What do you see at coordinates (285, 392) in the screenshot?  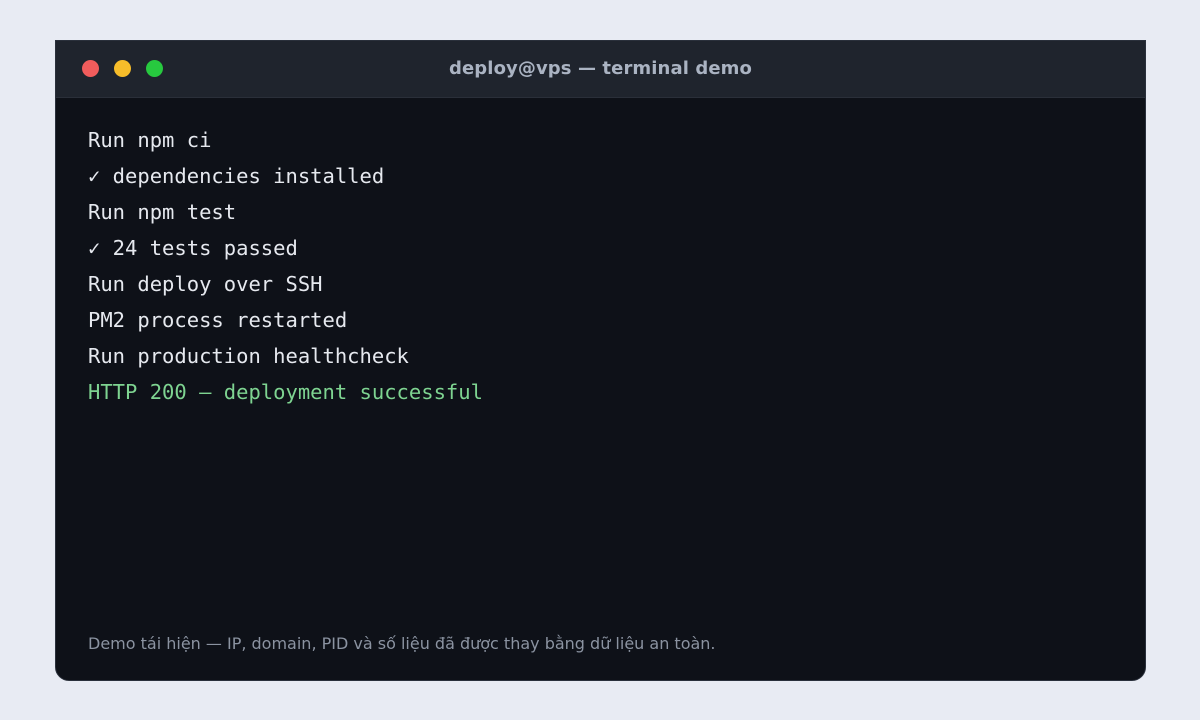 I see `terminal-line-success: HTTP 200 — deployment successful` at bounding box center [285, 392].